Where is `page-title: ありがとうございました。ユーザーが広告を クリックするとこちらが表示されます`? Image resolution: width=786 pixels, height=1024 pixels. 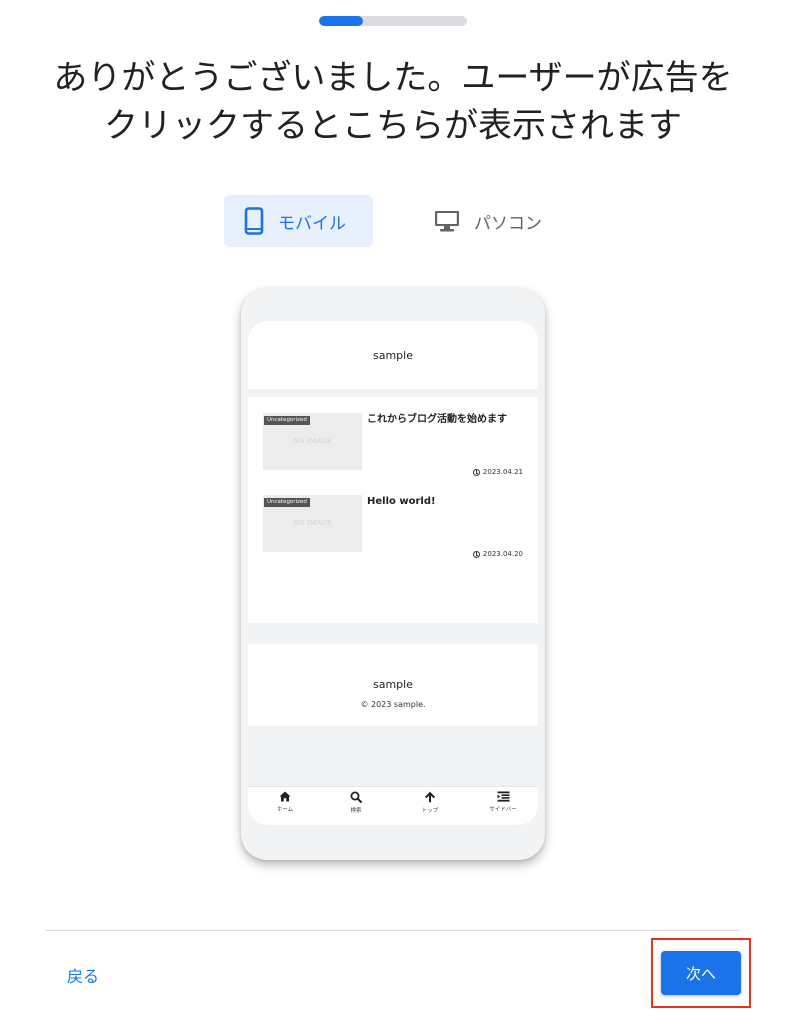
page-title: ありがとうございました。ユーザーが広告を クリックするとこちらが表示されます is located at coordinates (393, 102).